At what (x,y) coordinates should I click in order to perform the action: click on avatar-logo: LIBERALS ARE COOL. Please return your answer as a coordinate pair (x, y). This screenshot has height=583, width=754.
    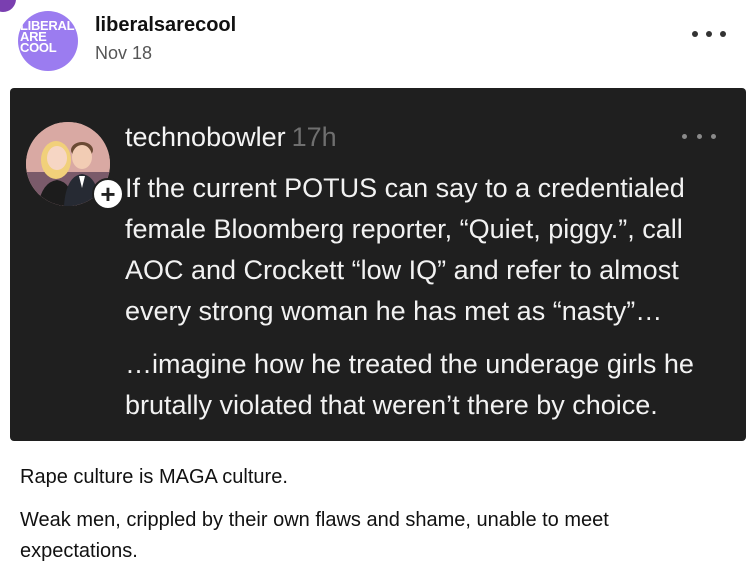
    Looking at the image, I should click on (49, 36).